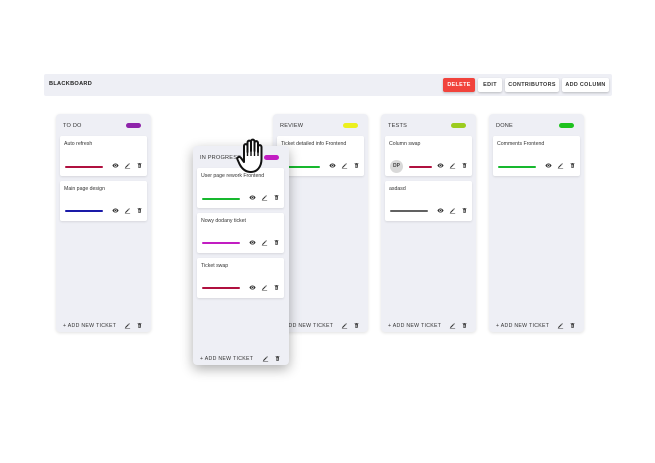 The image size is (655, 463). Describe the element at coordinates (240, 278) in the screenshot. I see `ticket-card: Ticket swap` at that location.